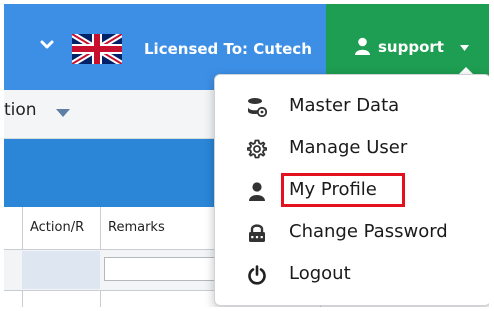 Image resolution: width=494 pixels, height=311 pixels. I want to click on menu-item-label: Master Data, so click(344, 105).